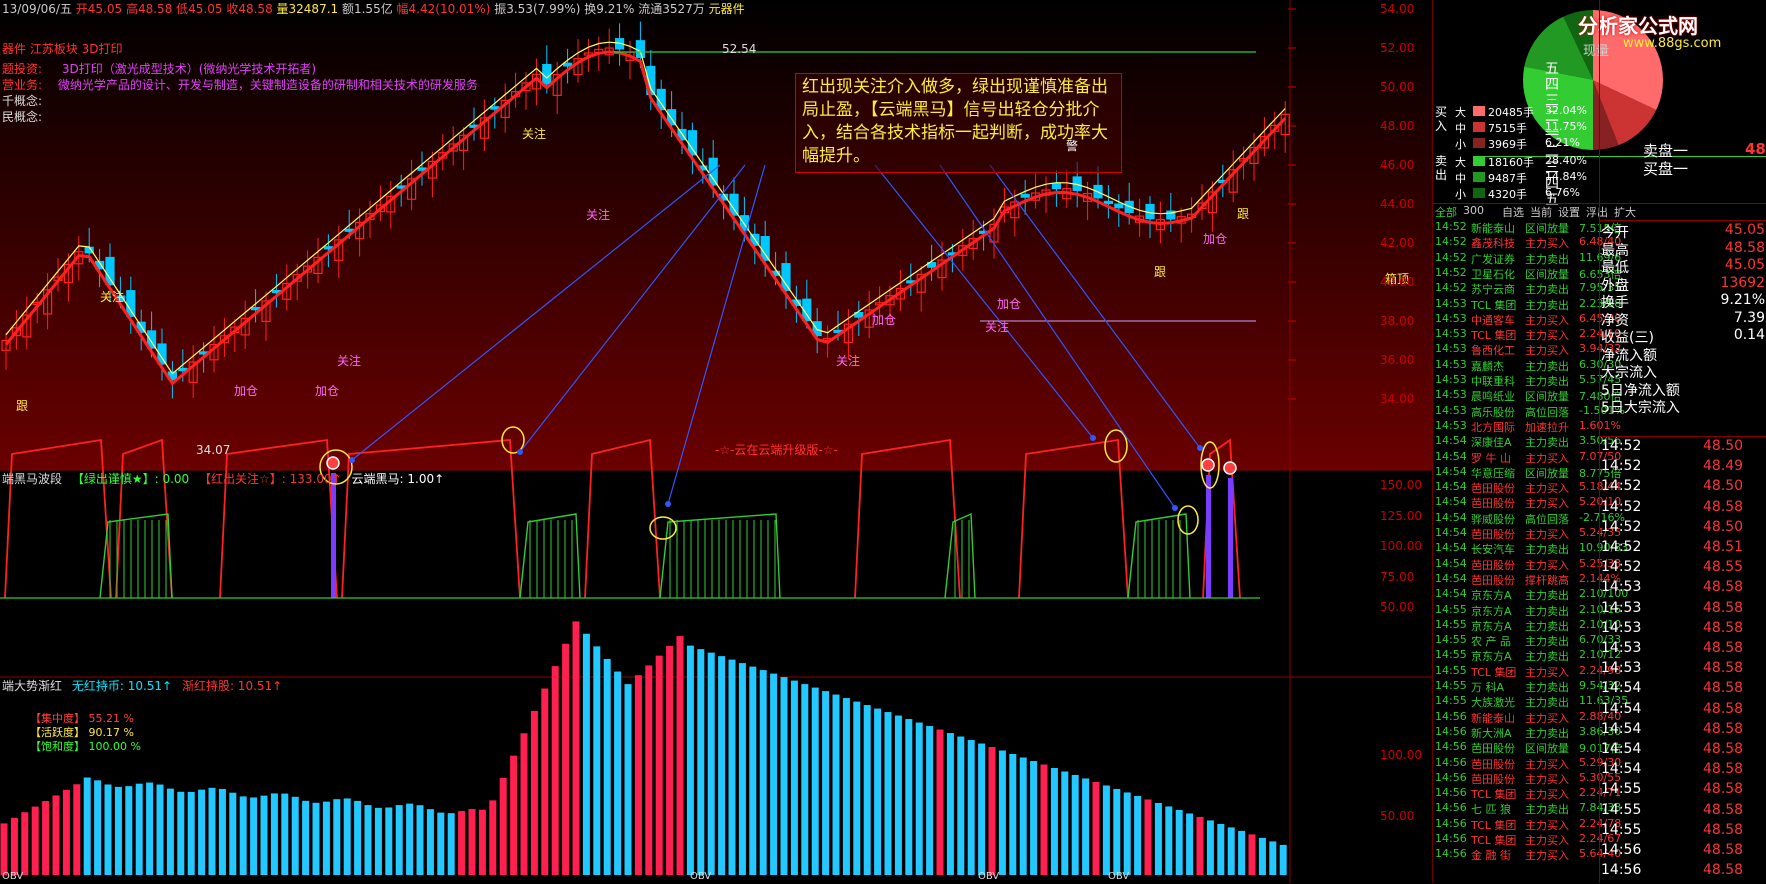  What do you see at coordinates (1493, 397) in the screenshot?
I see `radar-stock-name: 晨鸣纸业` at bounding box center [1493, 397].